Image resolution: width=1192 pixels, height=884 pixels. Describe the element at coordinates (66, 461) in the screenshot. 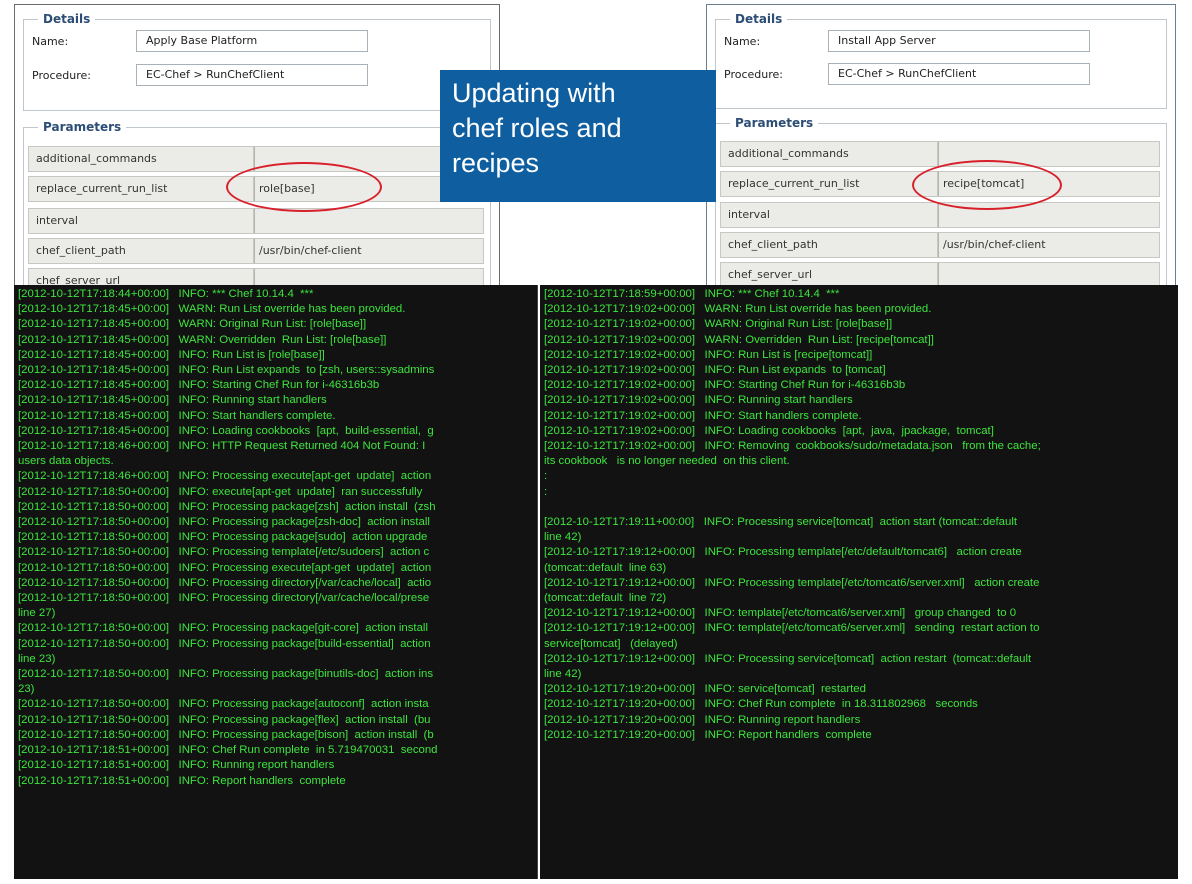

I see `log-line: users data objects.` at that location.